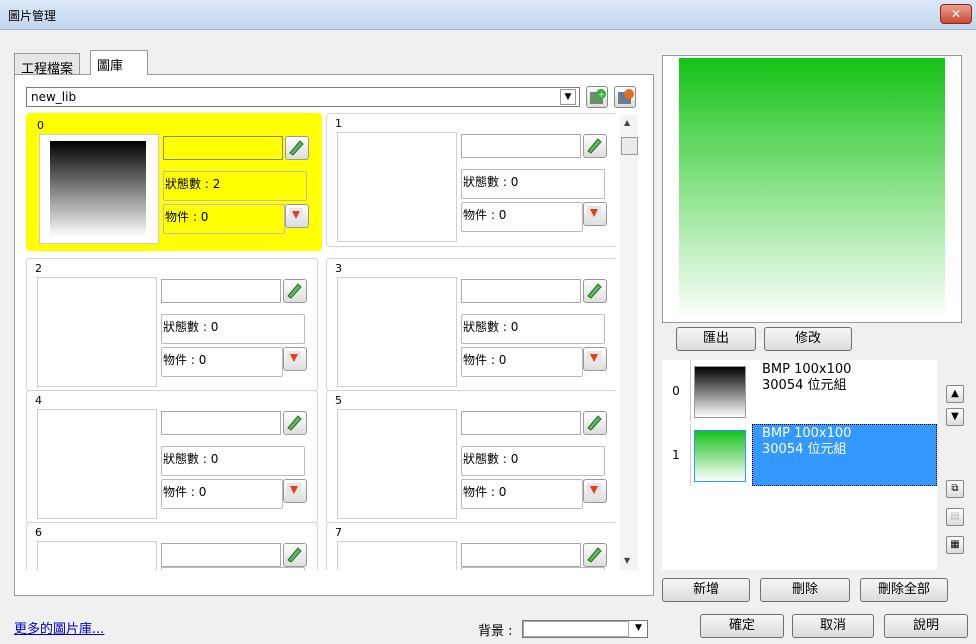 This screenshot has width=976, height=644. What do you see at coordinates (807, 433) in the screenshot?
I see `list-item-format: BMP 100x100` at bounding box center [807, 433].